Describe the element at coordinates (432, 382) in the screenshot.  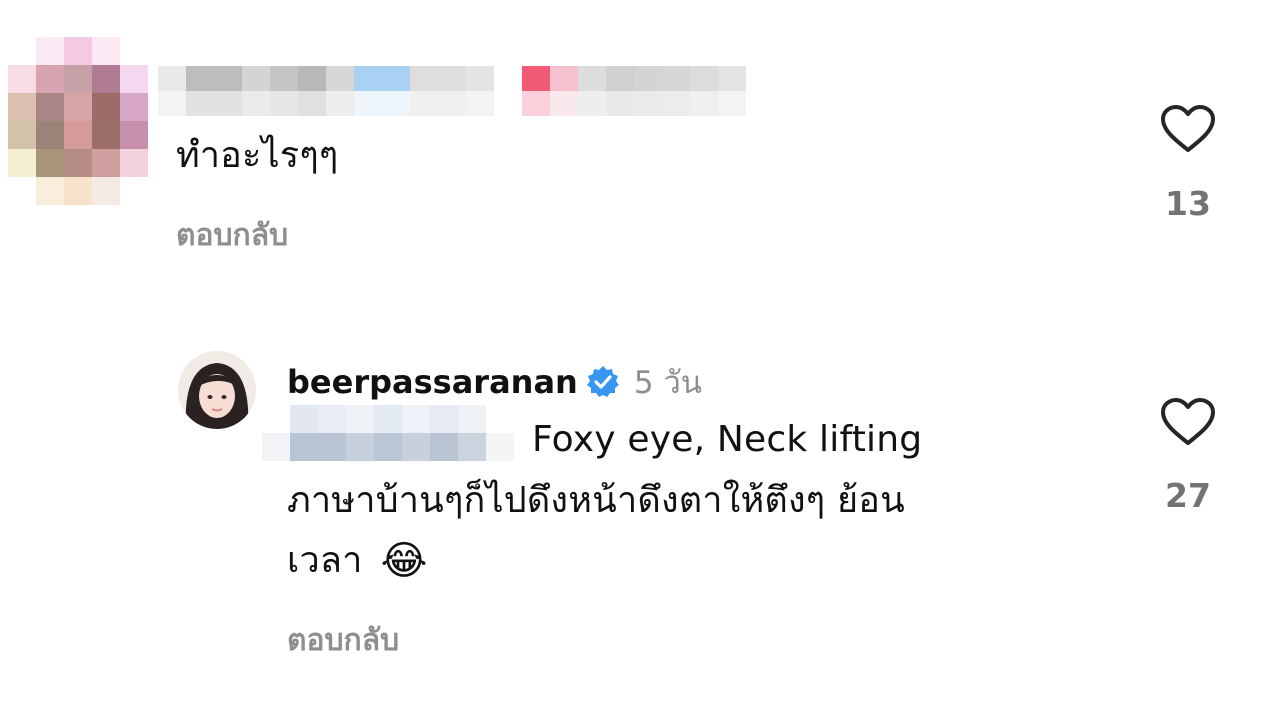
I see `username: beerpassaranan` at that location.